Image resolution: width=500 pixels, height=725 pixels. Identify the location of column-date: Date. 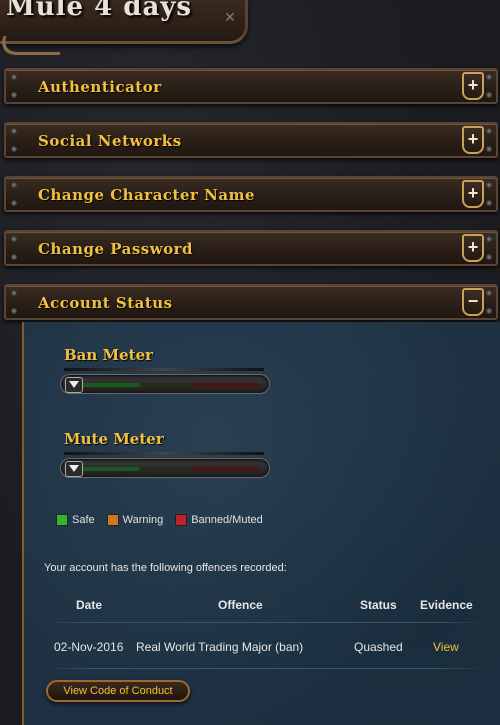
(89, 605).